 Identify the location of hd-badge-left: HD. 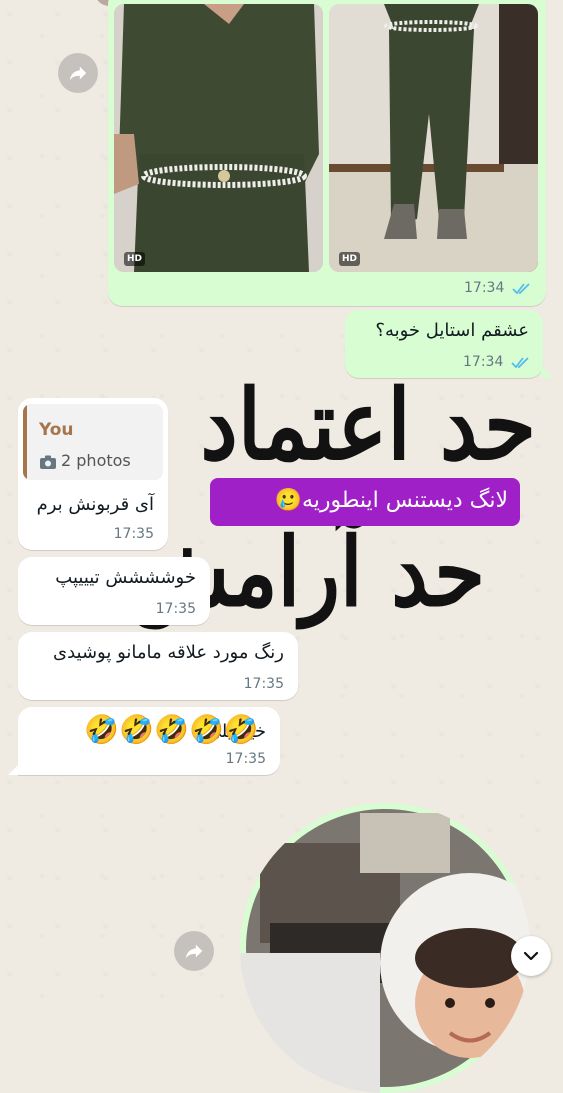
(135, 259).